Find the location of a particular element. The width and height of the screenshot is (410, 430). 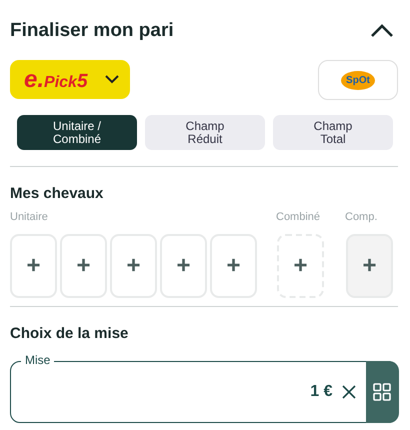

group-label: Unitaire is located at coordinates (29, 218).